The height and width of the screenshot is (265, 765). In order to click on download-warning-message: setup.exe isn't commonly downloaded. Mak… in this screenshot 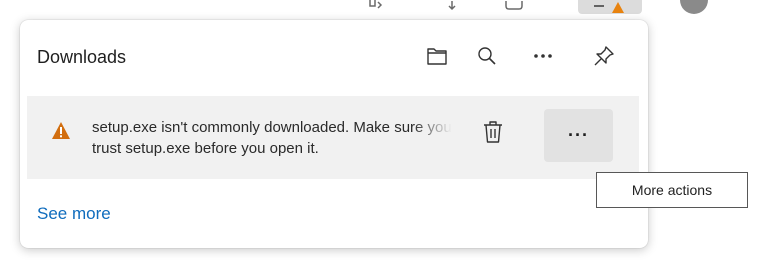, I will do `click(272, 138)`.